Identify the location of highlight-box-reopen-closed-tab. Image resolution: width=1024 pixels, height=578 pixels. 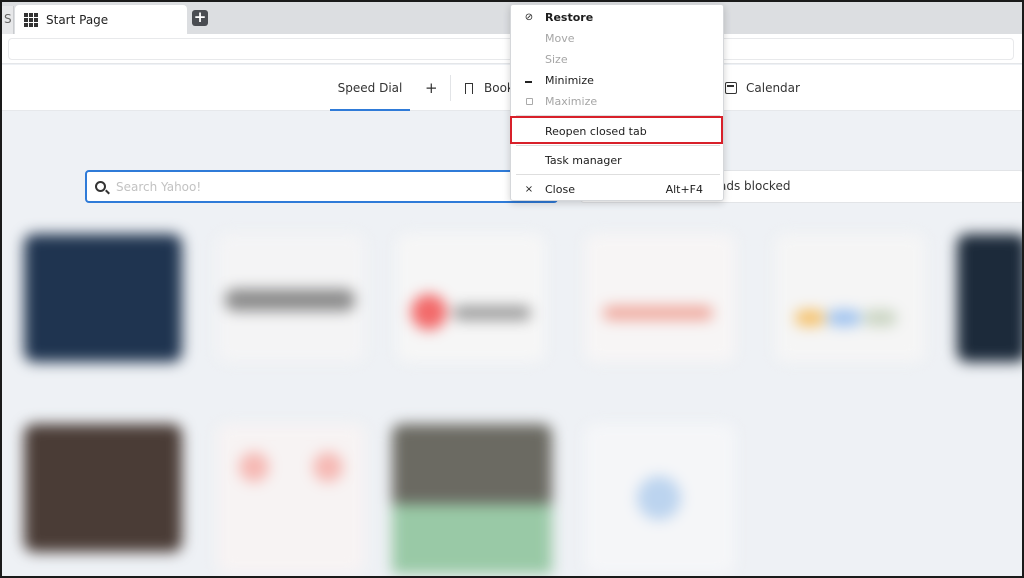
(616, 130).